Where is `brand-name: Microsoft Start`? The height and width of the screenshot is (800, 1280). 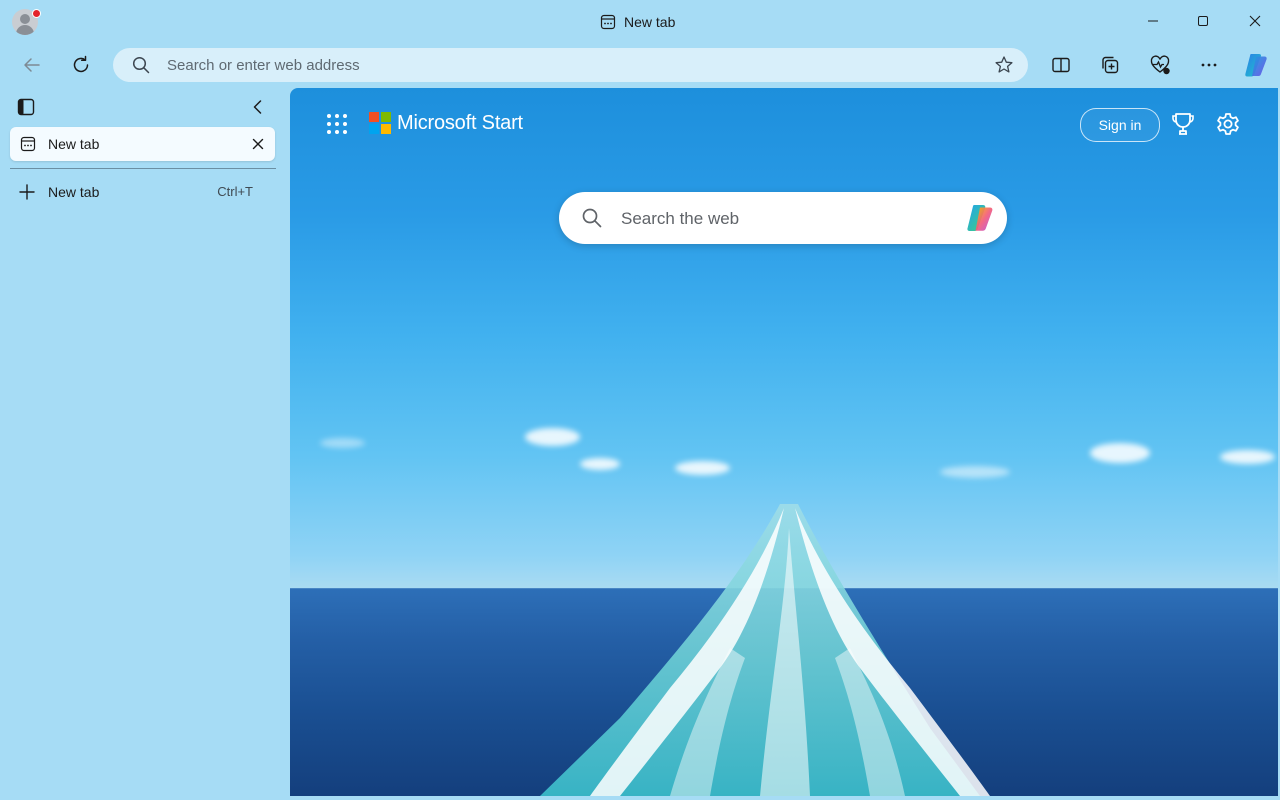
brand-name: Microsoft Start is located at coordinates (460, 123).